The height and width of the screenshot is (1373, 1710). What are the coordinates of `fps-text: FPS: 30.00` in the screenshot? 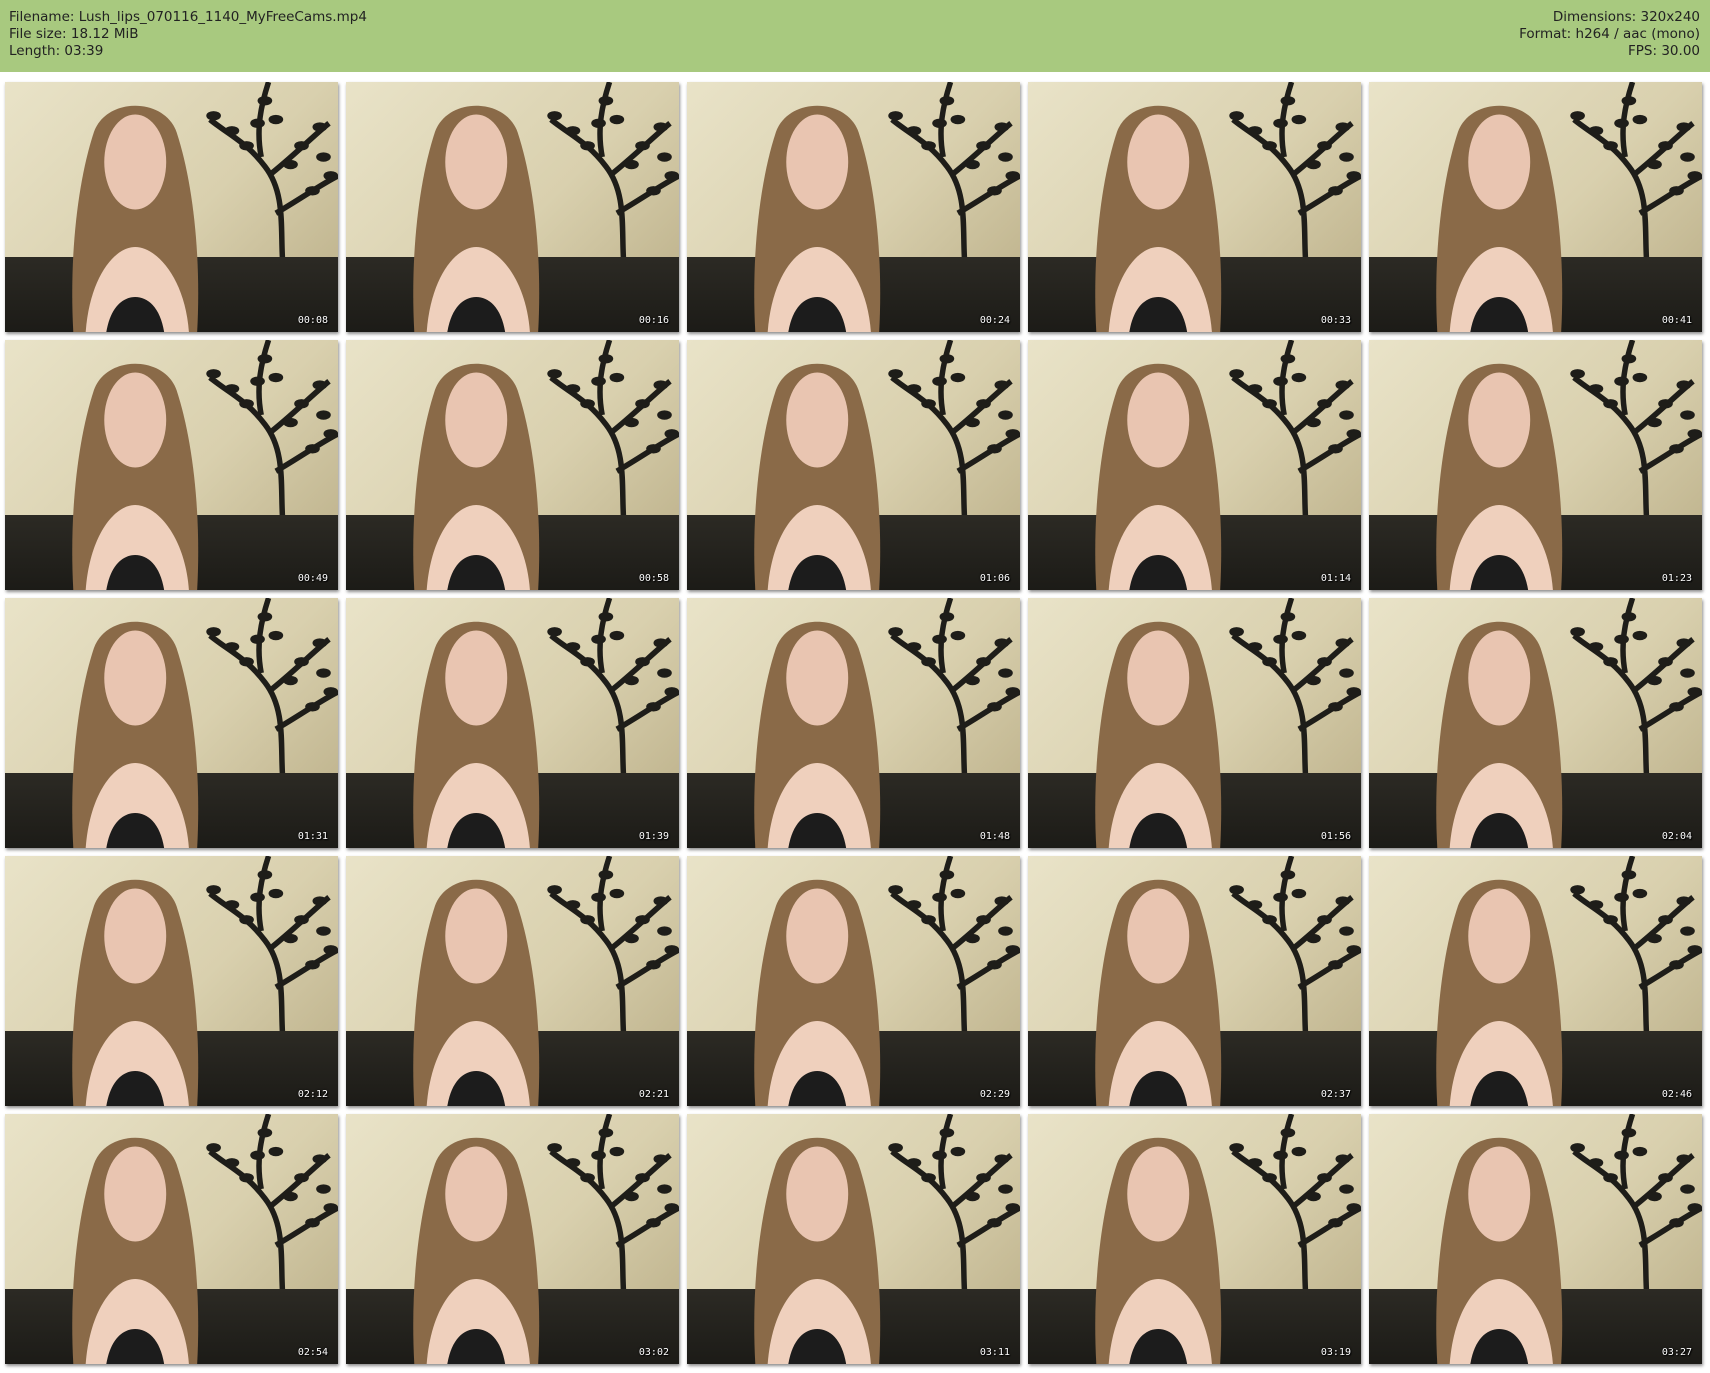 It's located at (1664, 51).